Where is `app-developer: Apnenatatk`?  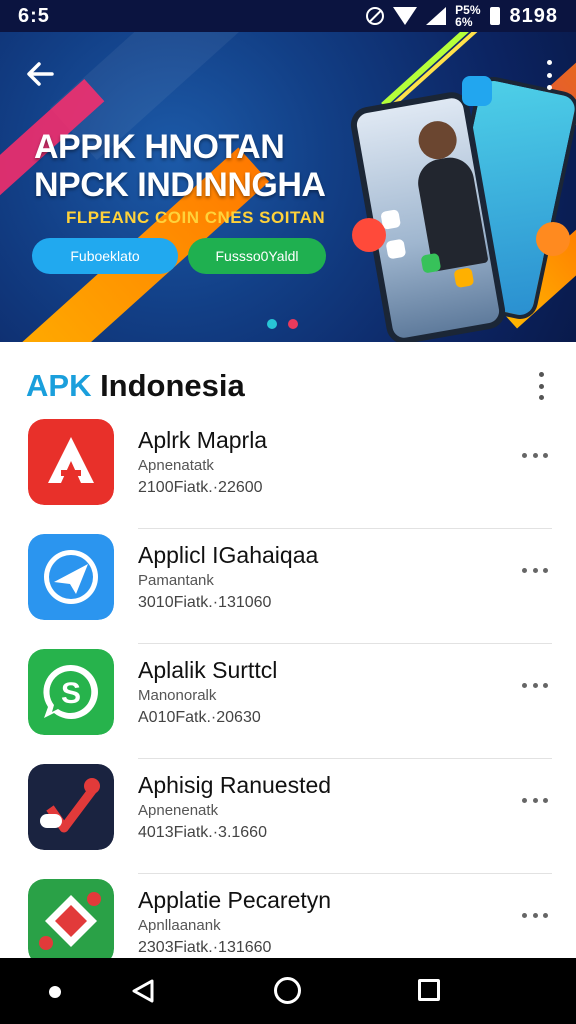
app-developer: Apnenatatk is located at coordinates (176, 465).